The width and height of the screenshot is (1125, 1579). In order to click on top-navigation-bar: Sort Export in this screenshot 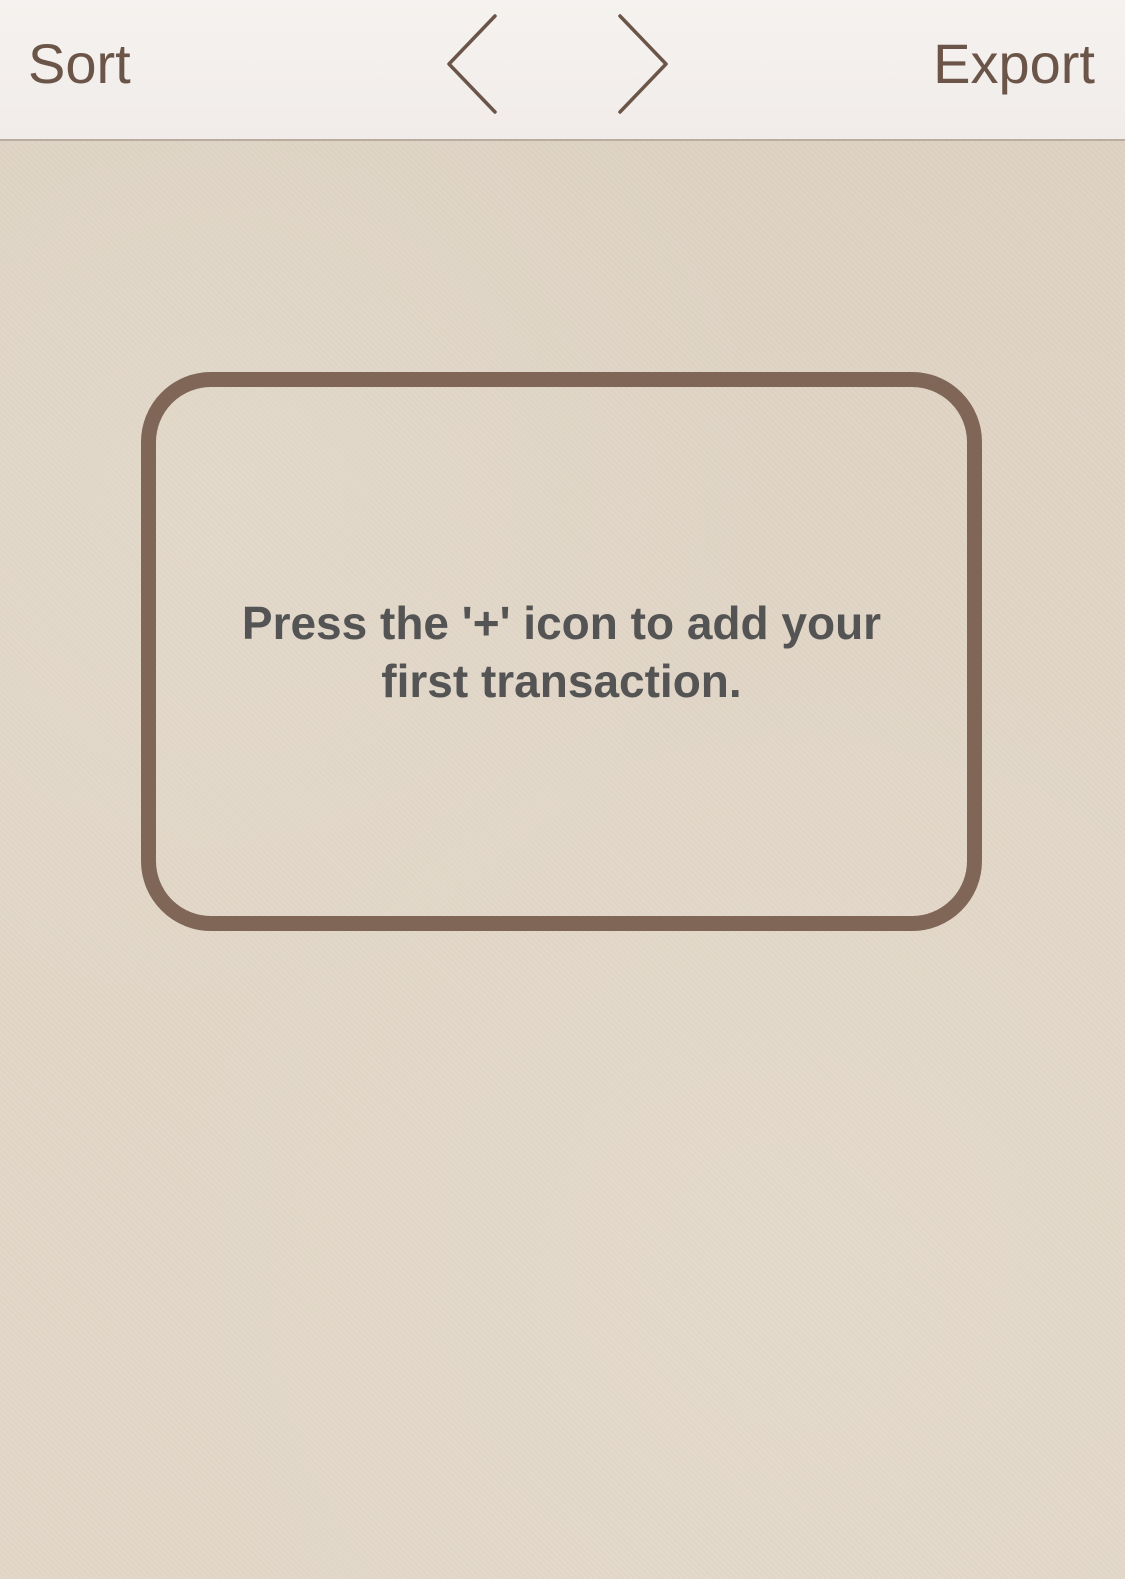, I will do `click(562, 70)`.